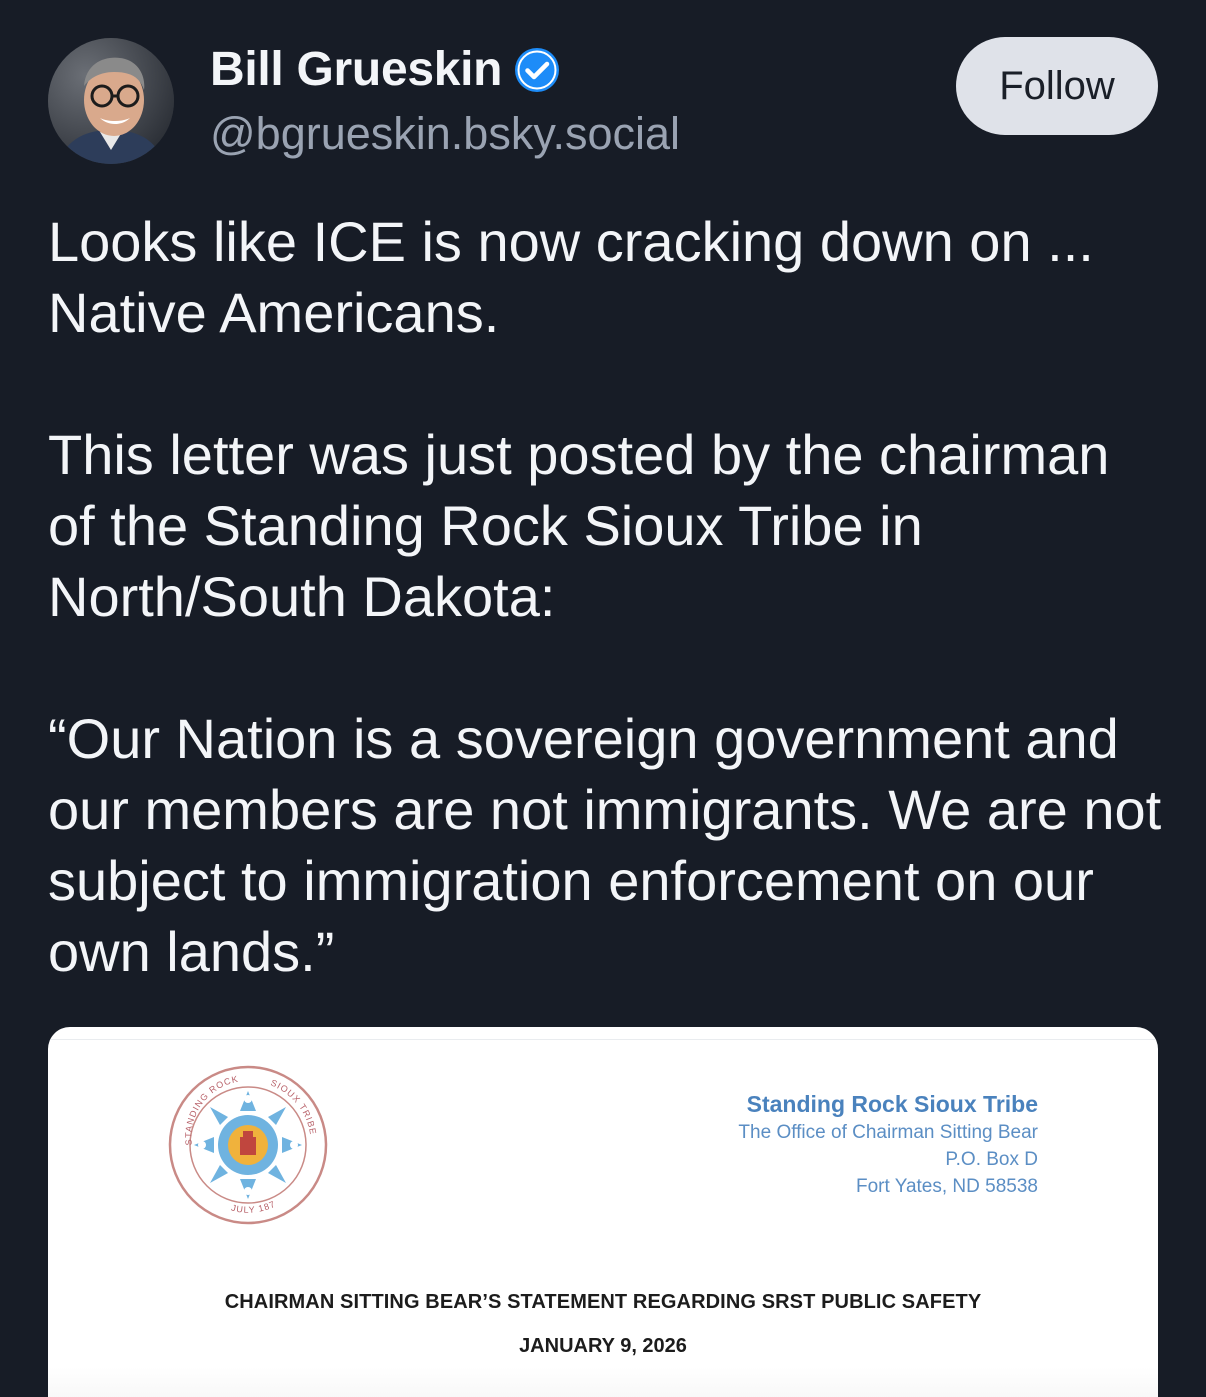 This screenshot has width=1206, height=1397. What do you see at coordinates (603, 1346) in the screenshot?
I see `statement-date: JANUARY 9, 2026` at bounding box center [603, 1346].